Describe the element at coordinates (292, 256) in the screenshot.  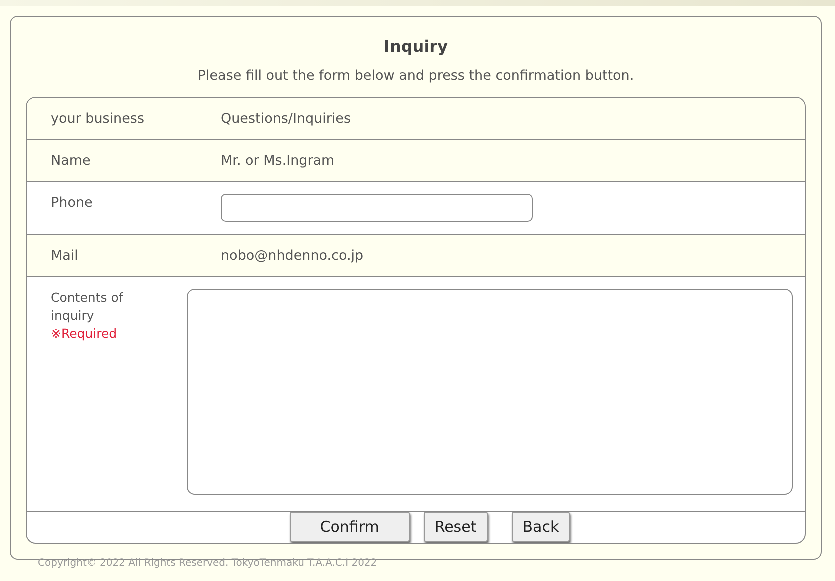
I see `field-value: nobo@nhdenno.co.jp` at that location.